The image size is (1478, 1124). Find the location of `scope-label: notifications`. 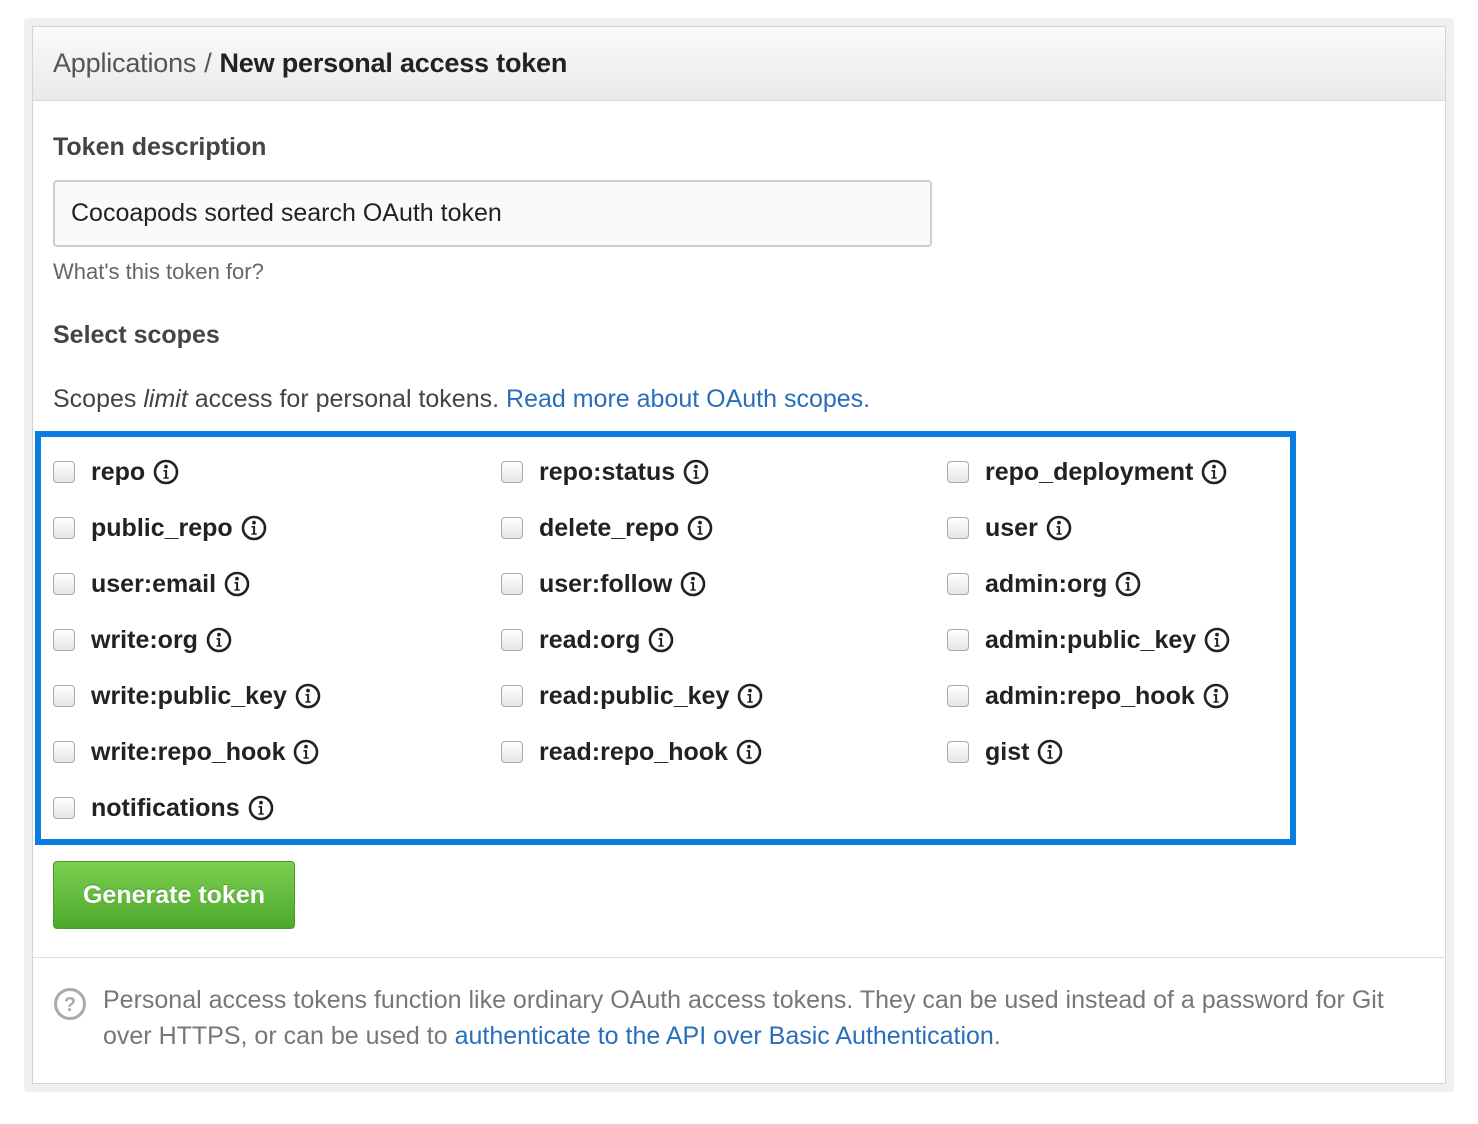

scope-label: notifications is located at coordinates (165, 807).